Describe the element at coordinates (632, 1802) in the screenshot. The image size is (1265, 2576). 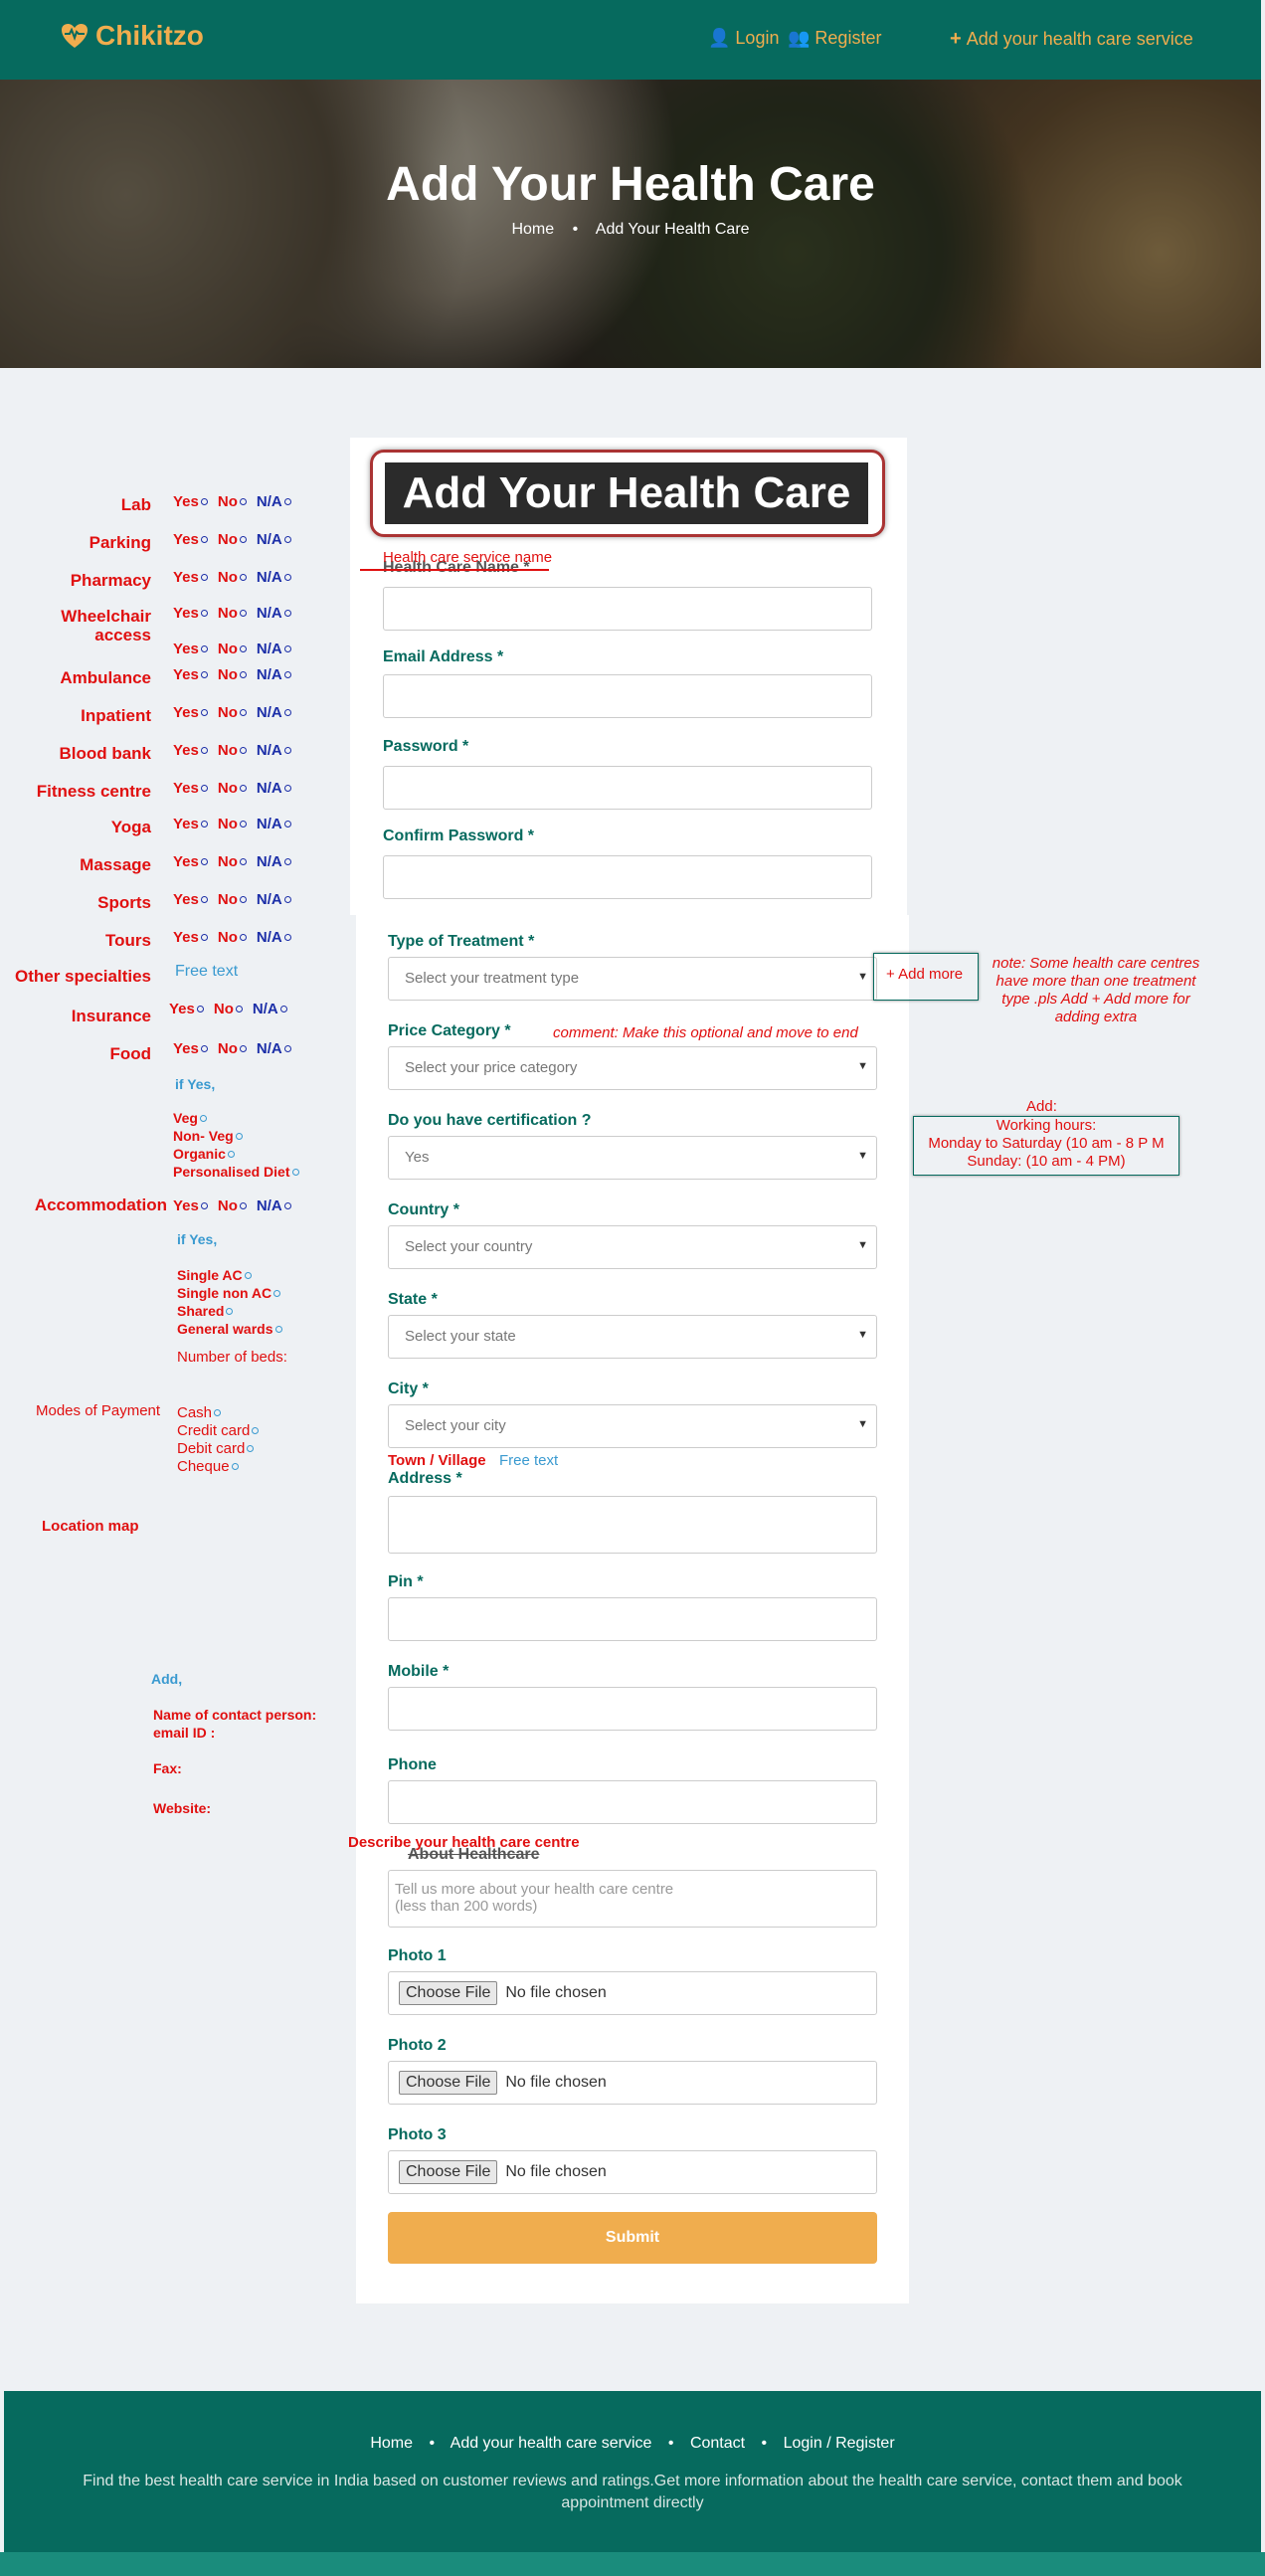
I see `phone-input` at that location.